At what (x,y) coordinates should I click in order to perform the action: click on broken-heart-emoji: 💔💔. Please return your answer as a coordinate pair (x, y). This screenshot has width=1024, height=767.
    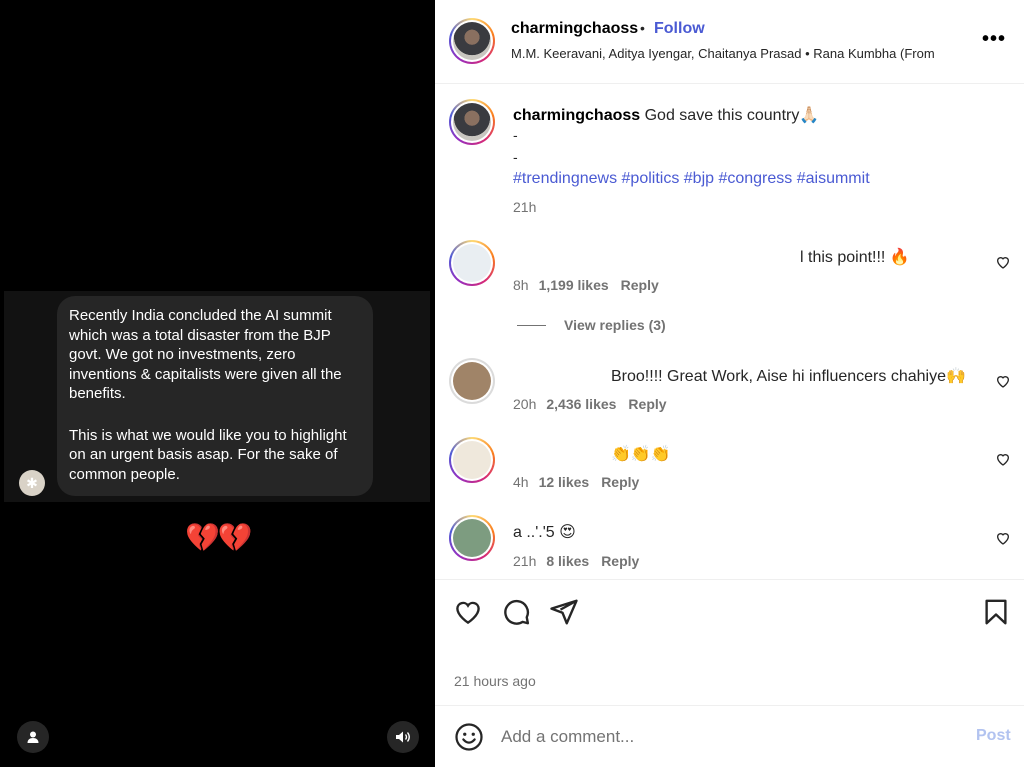
    Looking at the image, I should click on (219, 537).